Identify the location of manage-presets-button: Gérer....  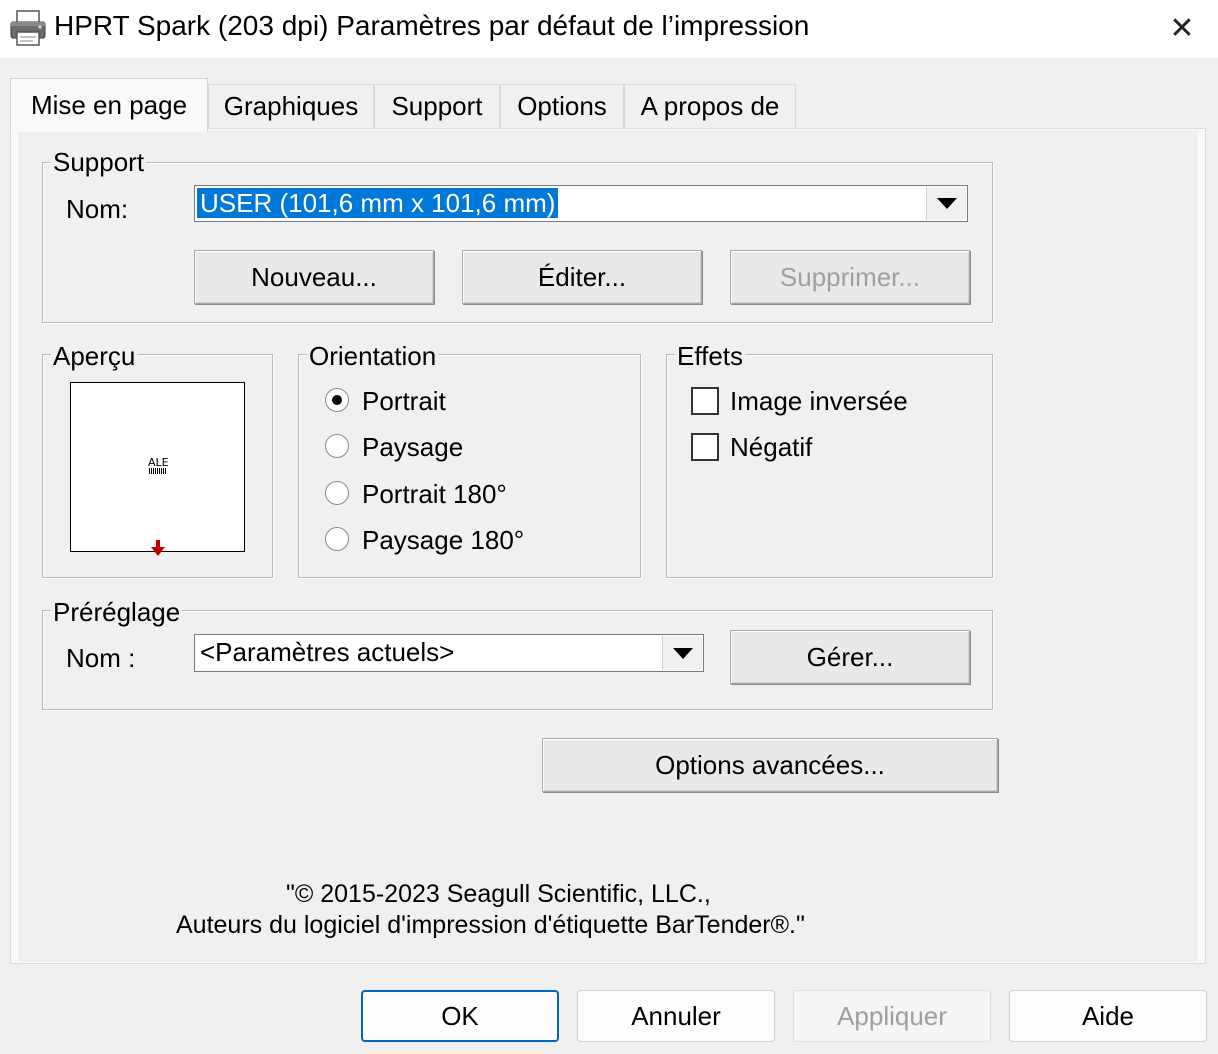
(850, 657).